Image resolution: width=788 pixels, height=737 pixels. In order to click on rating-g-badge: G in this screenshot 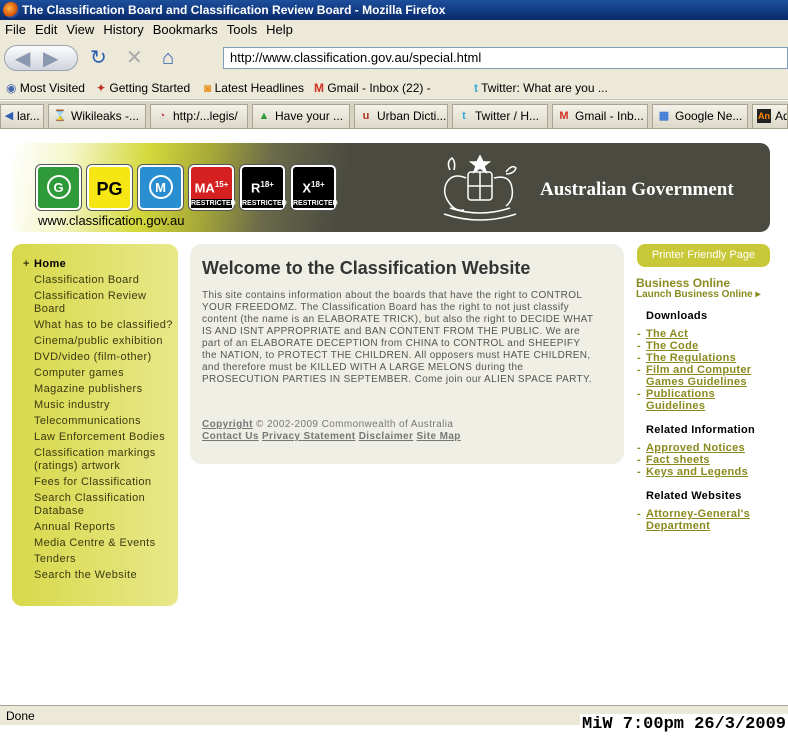, I will do `click(58, 187)`.